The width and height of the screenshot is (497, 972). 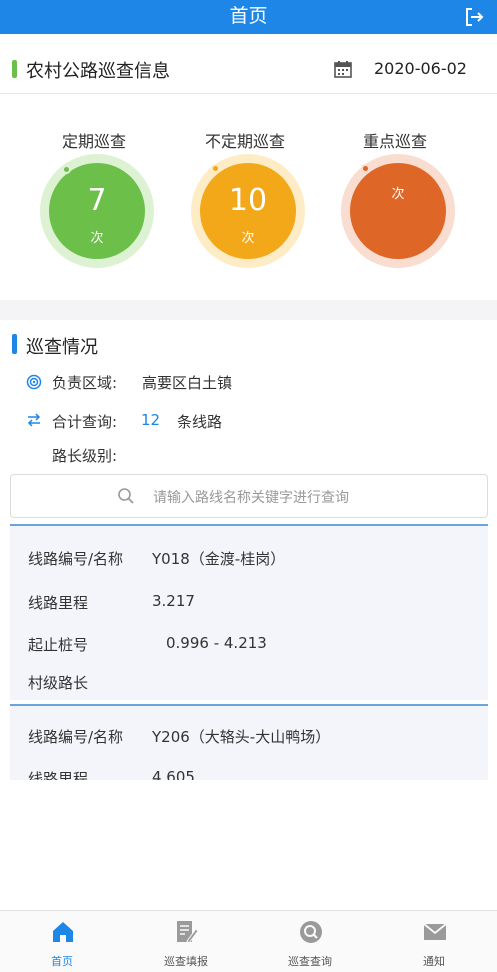 What do you see at coordinates (248, 200) in the screenshot?
I see `stat-count: 10` at bounding box center [248, 200].